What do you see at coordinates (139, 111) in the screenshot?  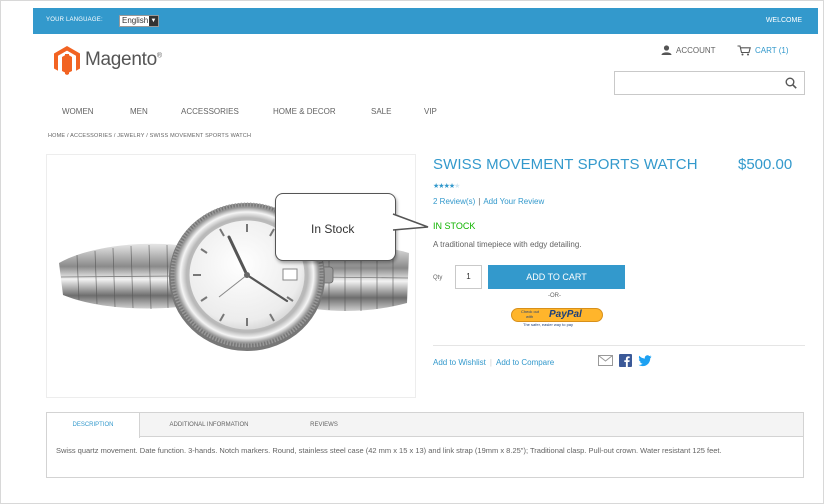 I see `nav-item-men: MEN` at bounding box center [139, 111].